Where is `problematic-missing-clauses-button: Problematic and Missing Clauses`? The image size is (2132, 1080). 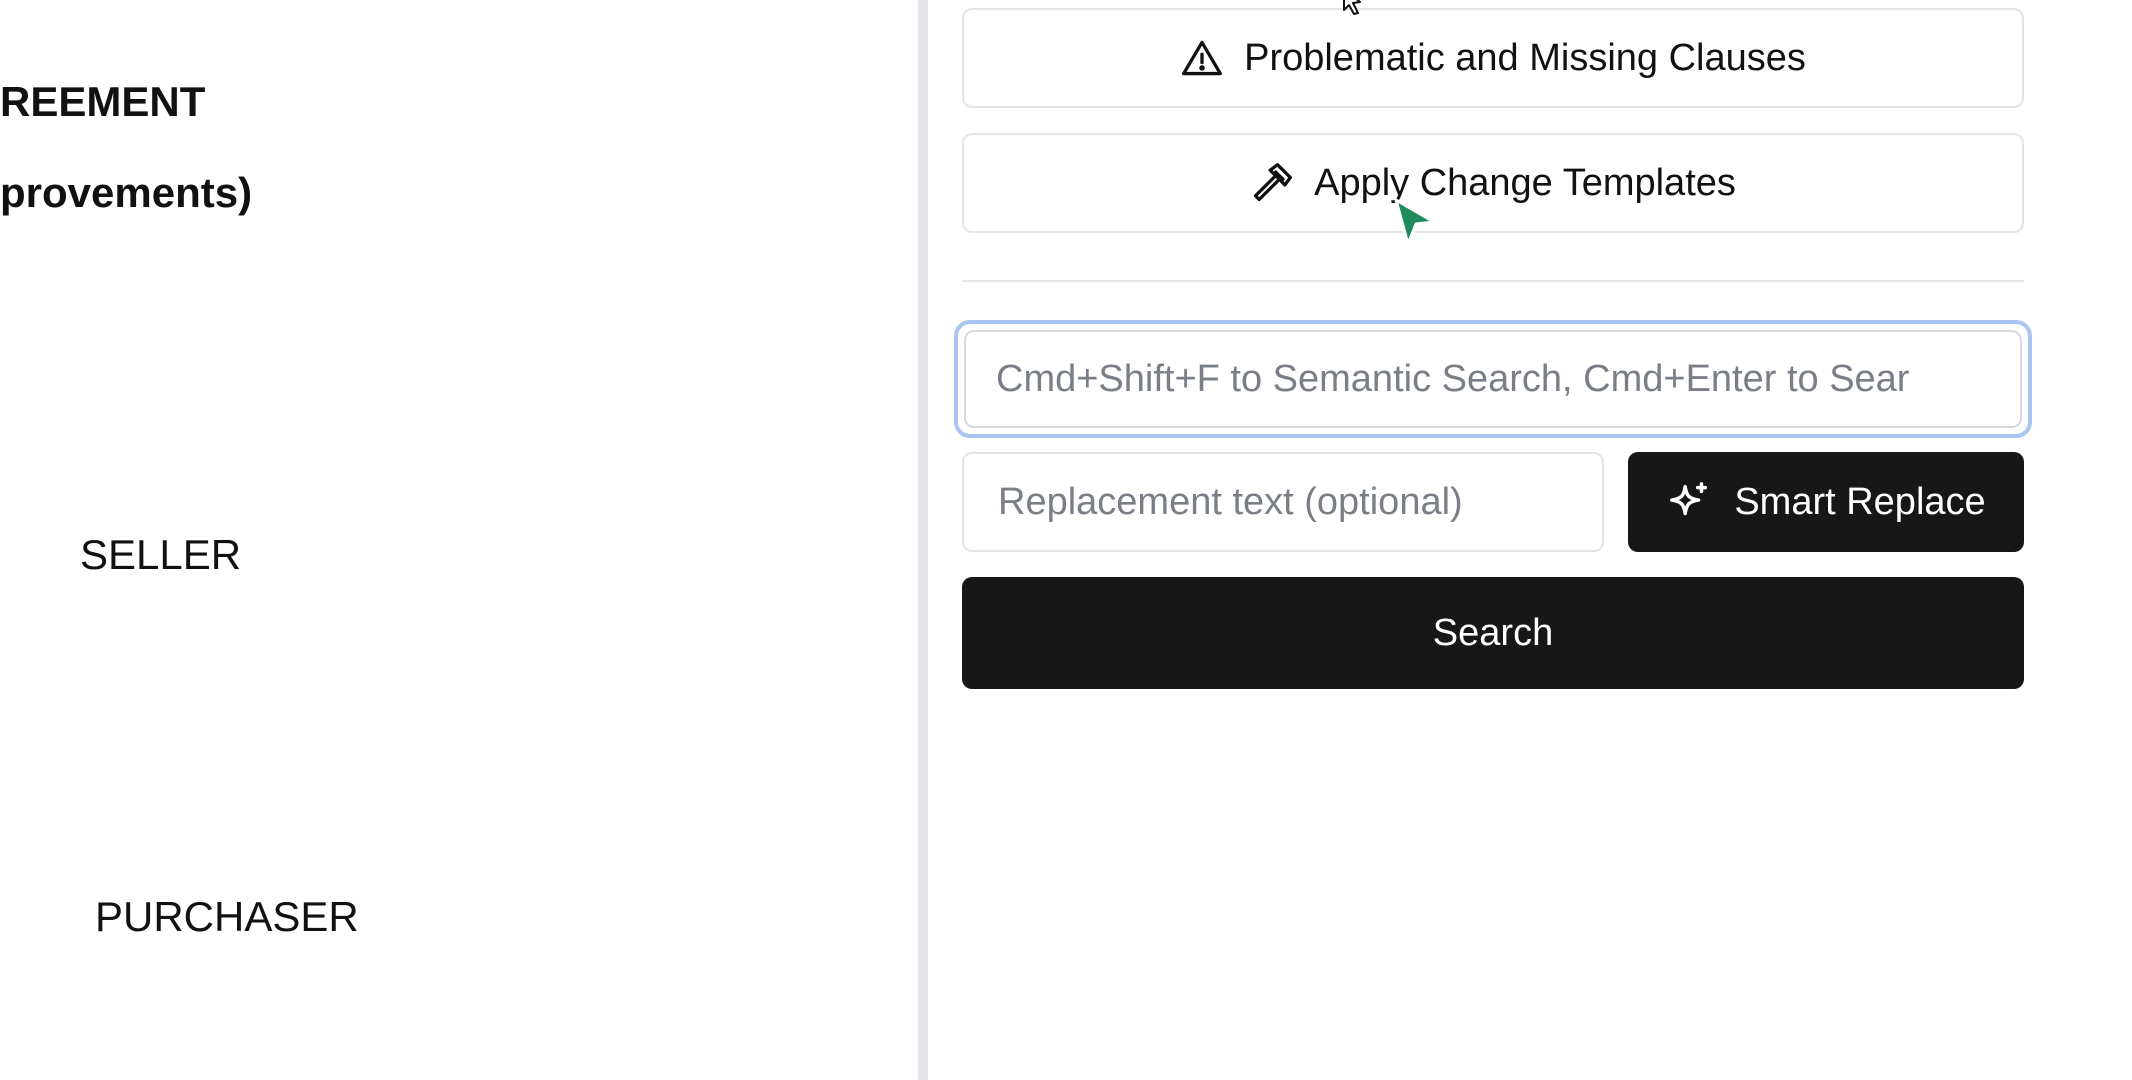
problematic-missing-clauses-button: Problematic and Missing Clauses is located at coordinates (1493, 58).